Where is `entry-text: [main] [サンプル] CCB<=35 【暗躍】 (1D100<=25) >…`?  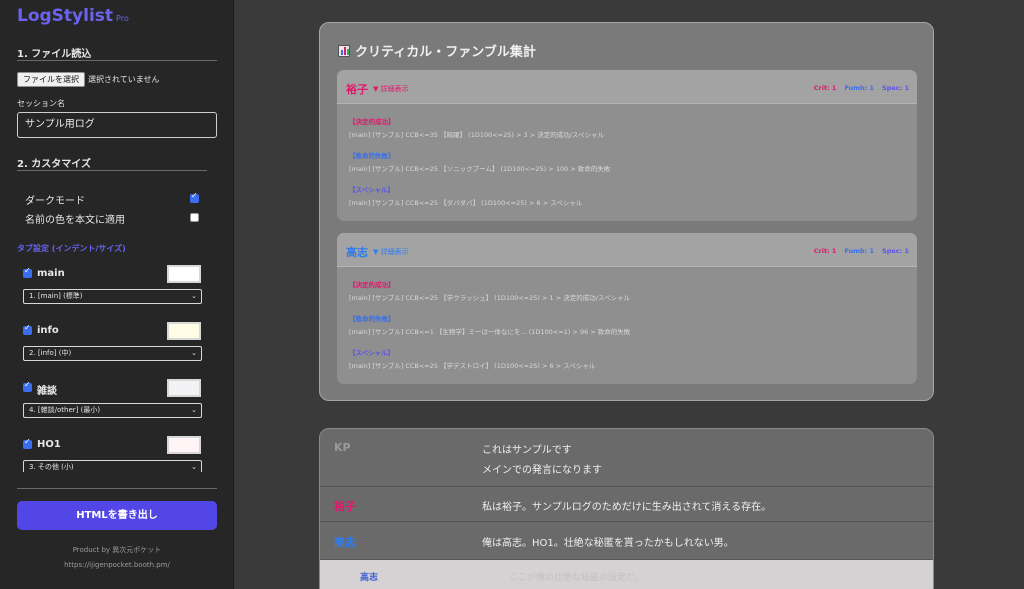 entry-text: [main] [サンプル] CCB<=35 【暗躍】 (1D100<=25) >… is located at coordinates (476, 135).